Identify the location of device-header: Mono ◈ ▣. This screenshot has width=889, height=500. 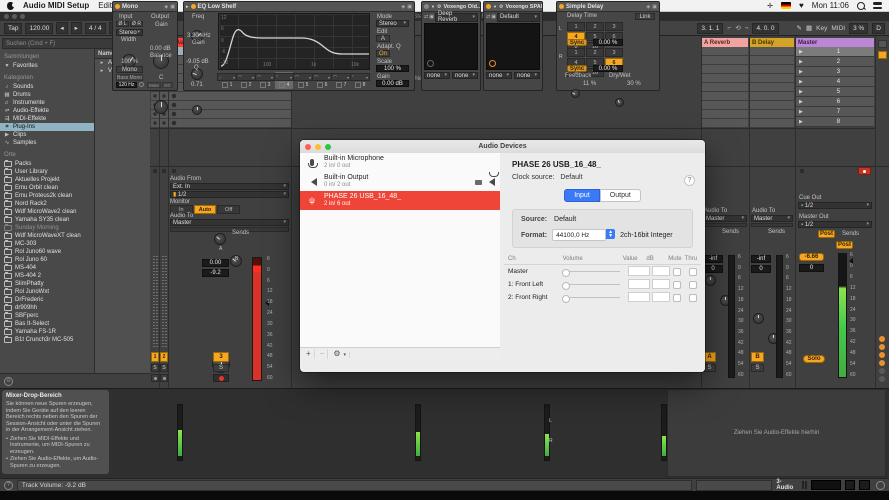
(145, 7).